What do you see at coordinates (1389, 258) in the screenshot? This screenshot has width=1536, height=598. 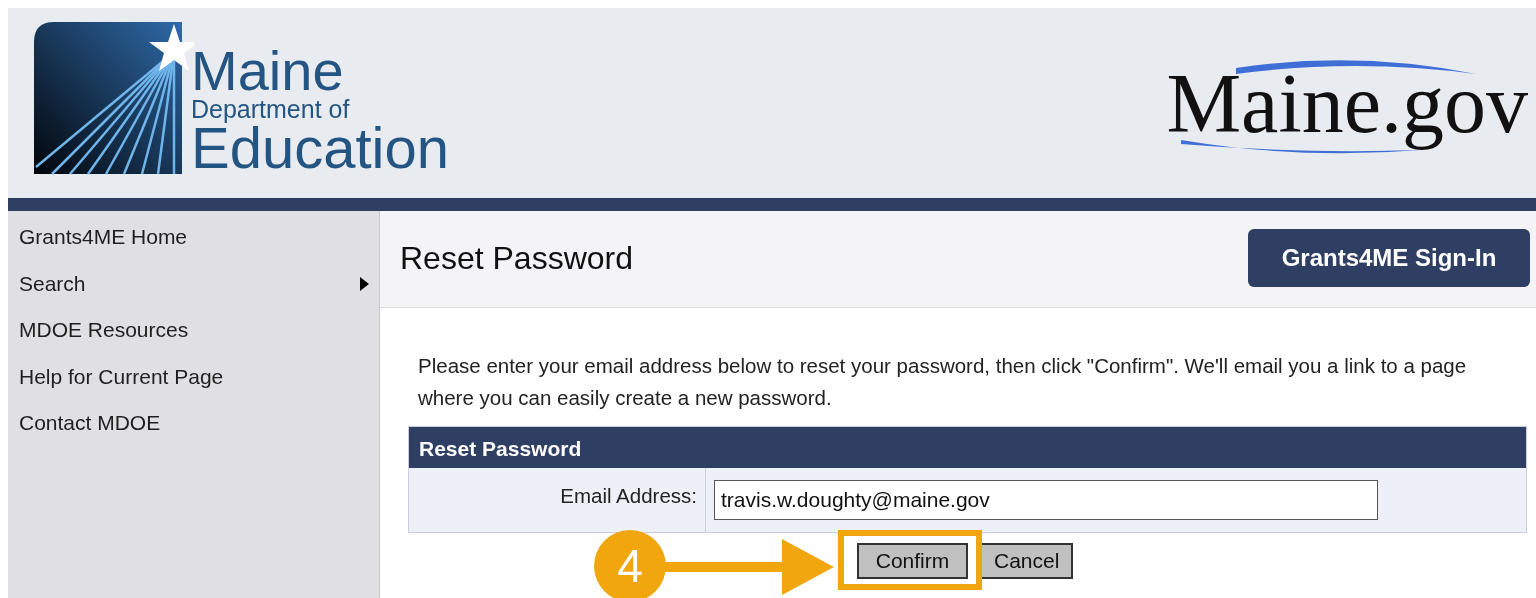 I see `sign-in-button: Grants4ME Sign-In` at bounding box center [1389, 258].